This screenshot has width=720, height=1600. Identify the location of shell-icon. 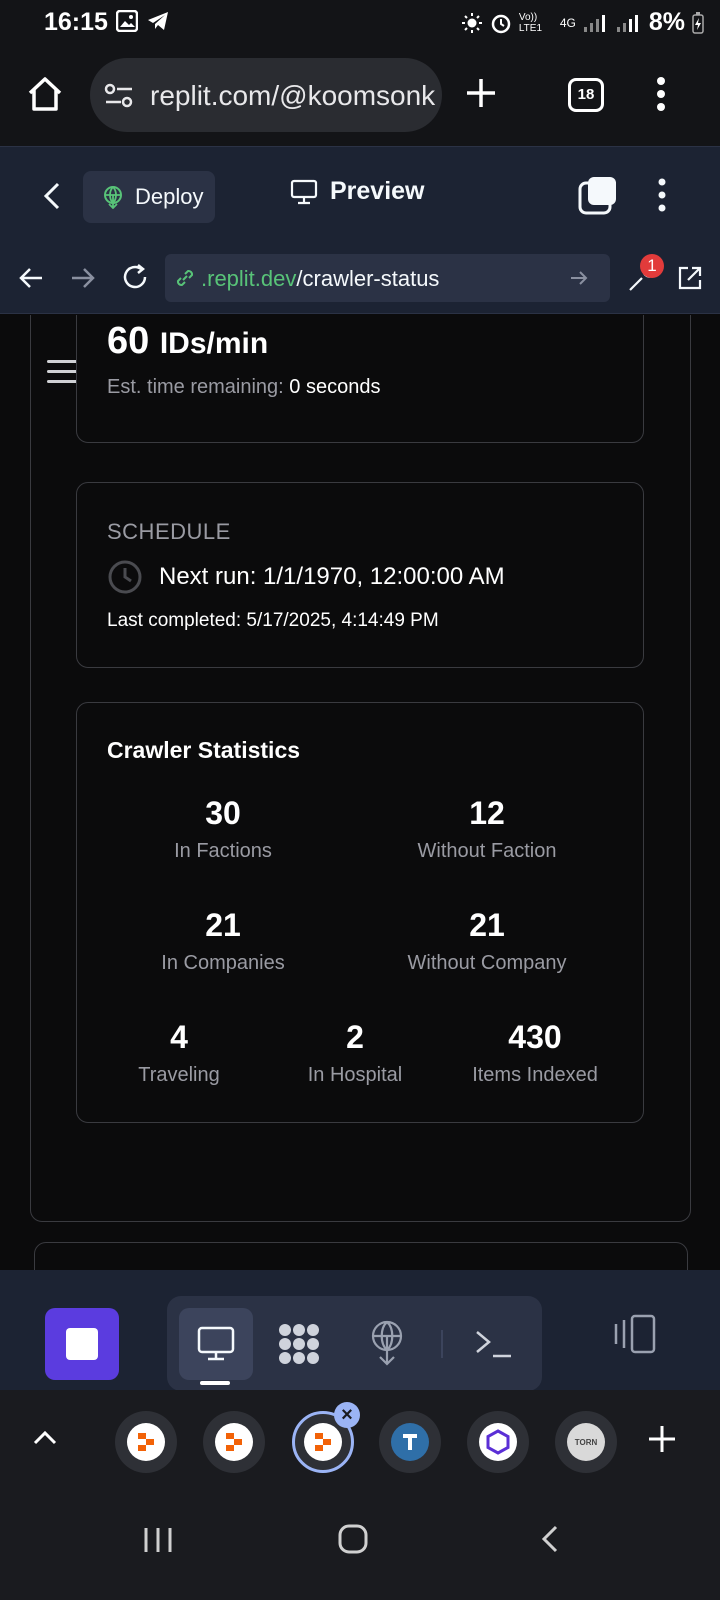
(493, 1344).